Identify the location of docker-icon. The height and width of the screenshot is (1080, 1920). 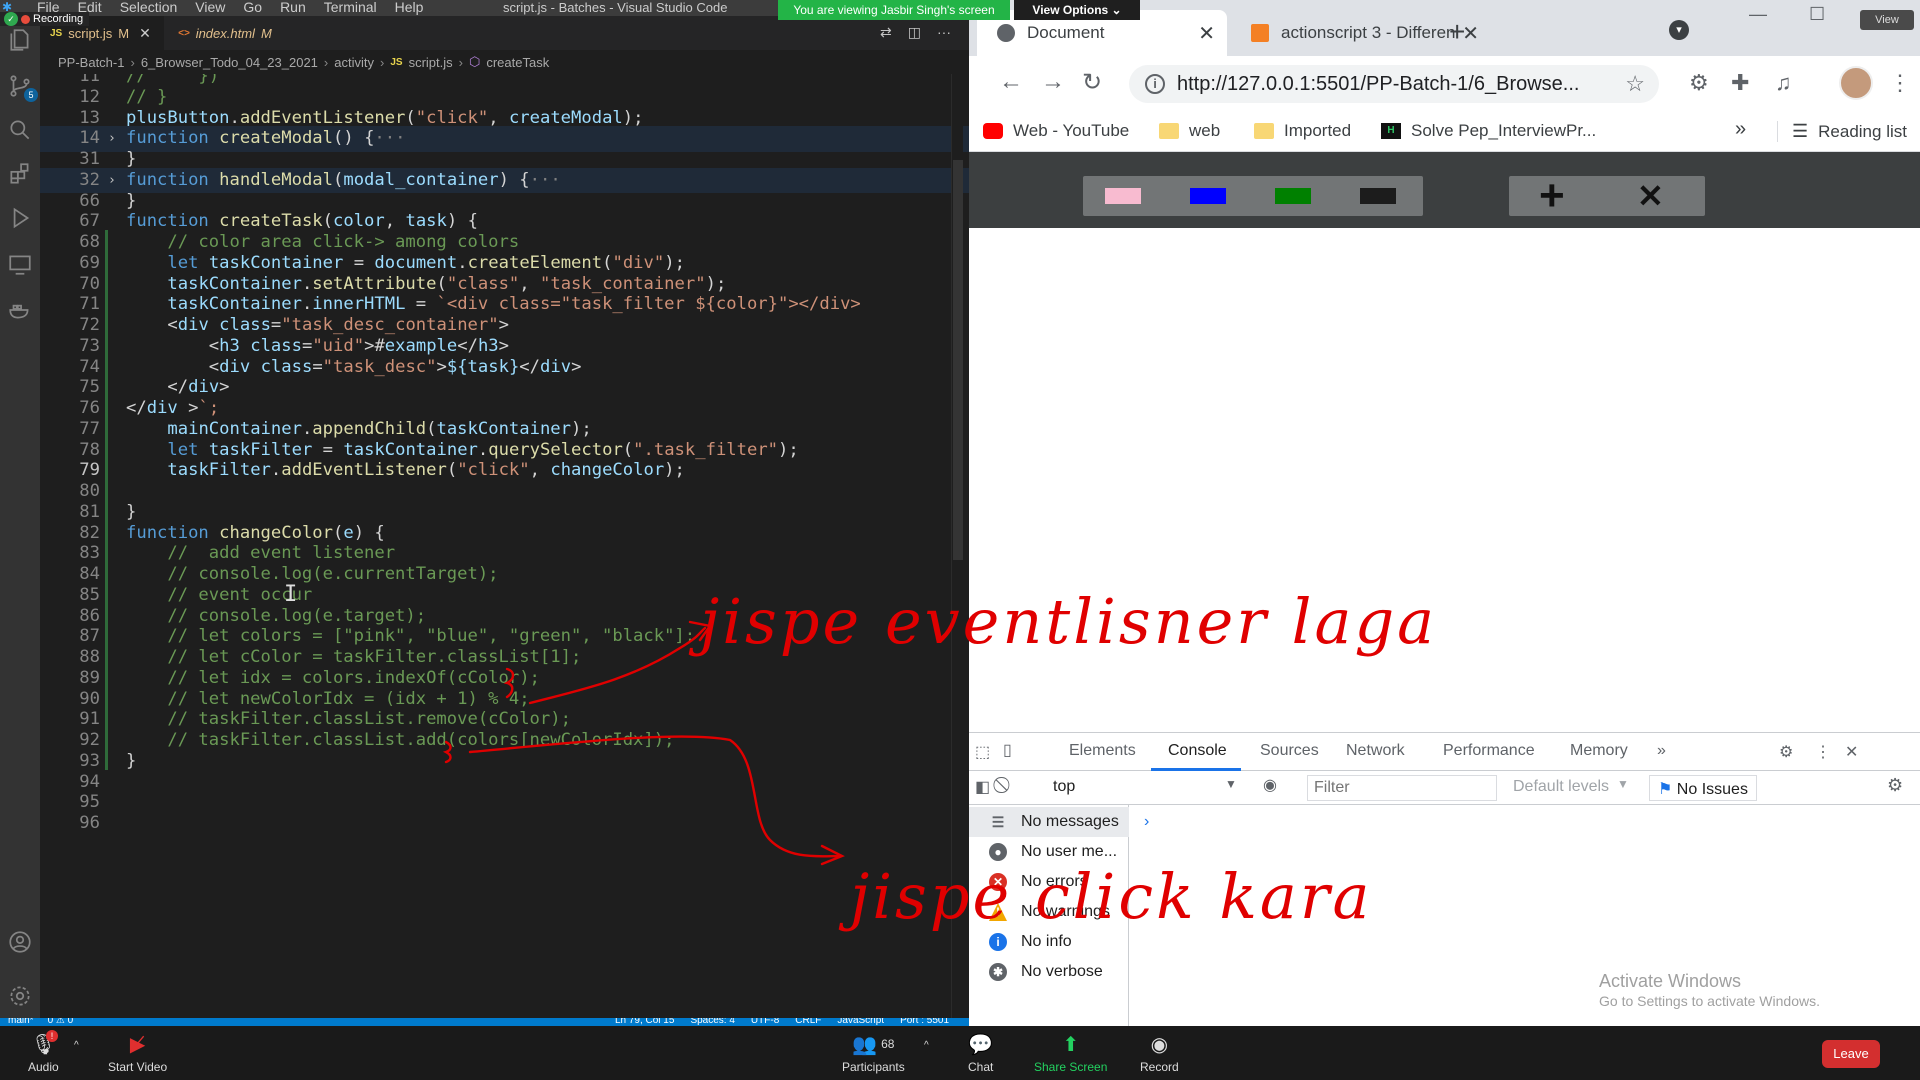
(20, 310).